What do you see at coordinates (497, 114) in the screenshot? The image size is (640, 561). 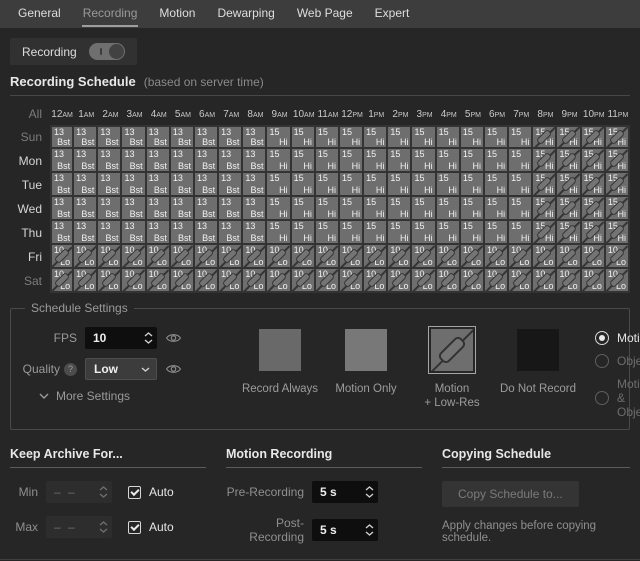 I see `hour-header-6pm: 6PM` at bounding box center [497, 114].